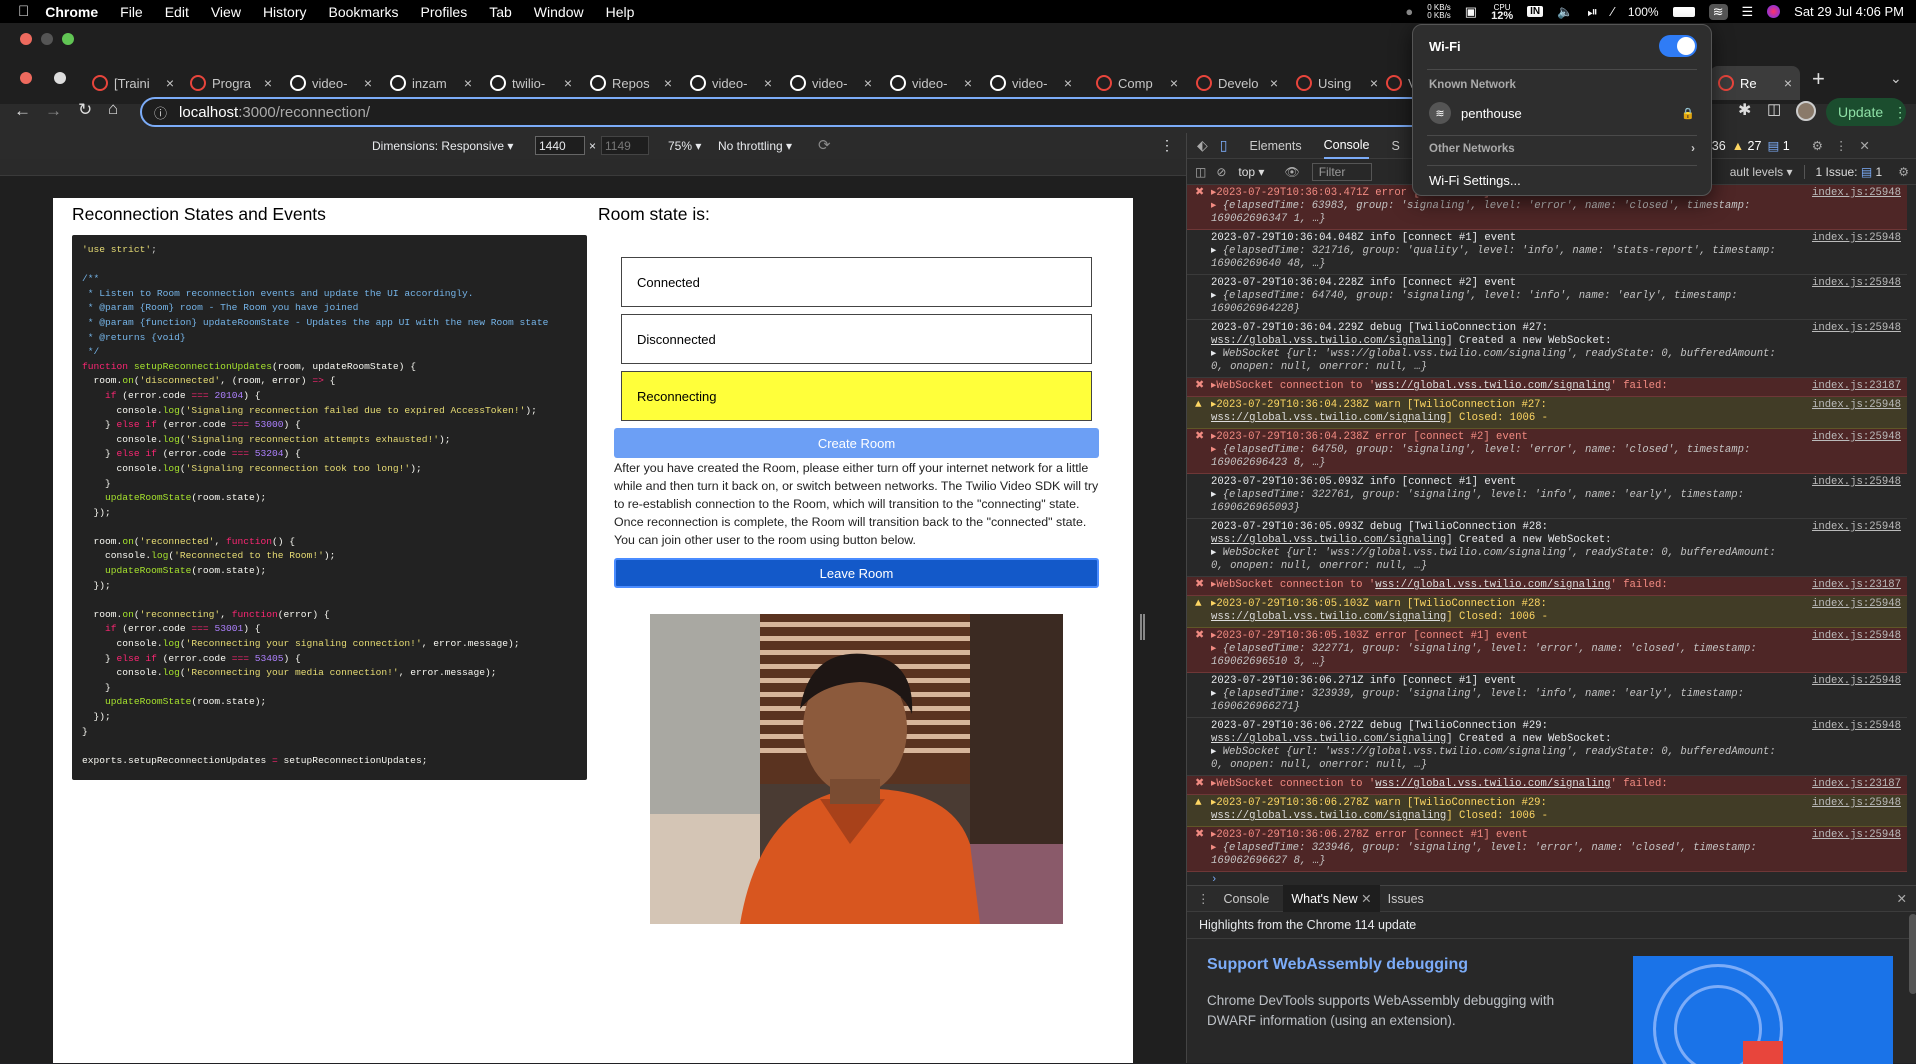 This screenshot has width=1916, height=1064. I want to click on menu-bookmarks: Bookmarks, so click(364, 12).